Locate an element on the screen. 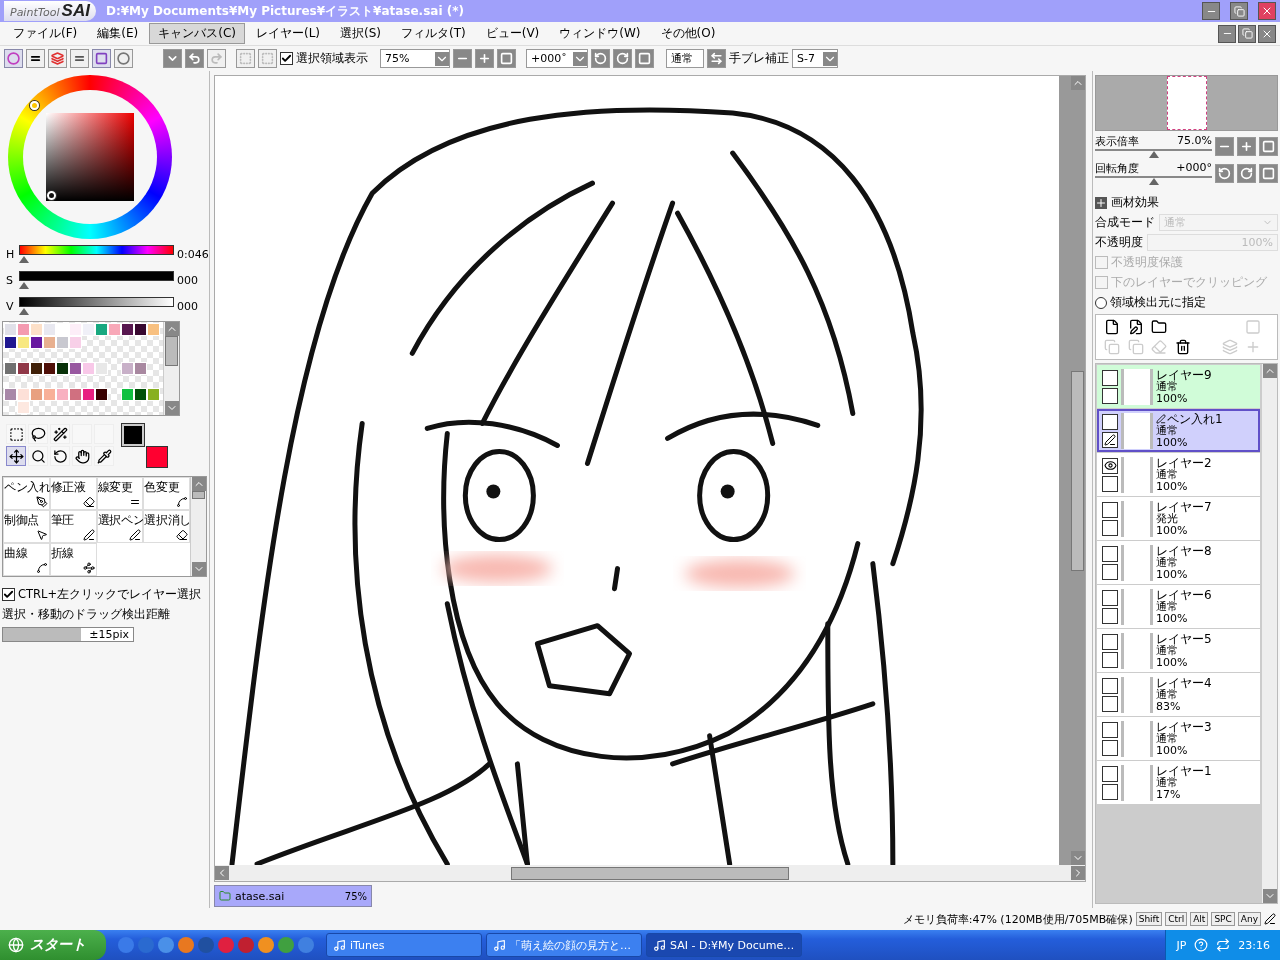  brush-tool: 折線 is located at coordinates (73, 559).